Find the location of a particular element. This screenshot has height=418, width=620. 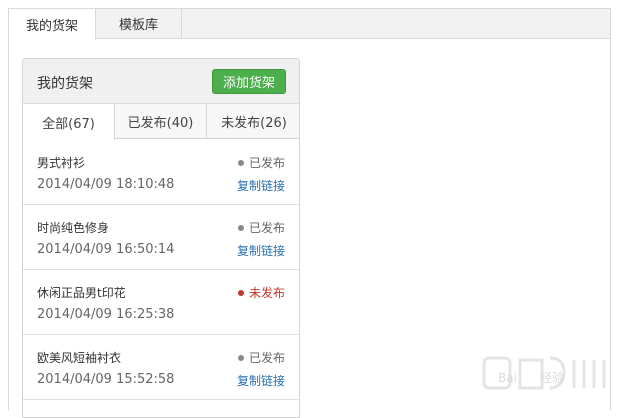

panel-title: 我的货架 is located at coordinates (65, 84).